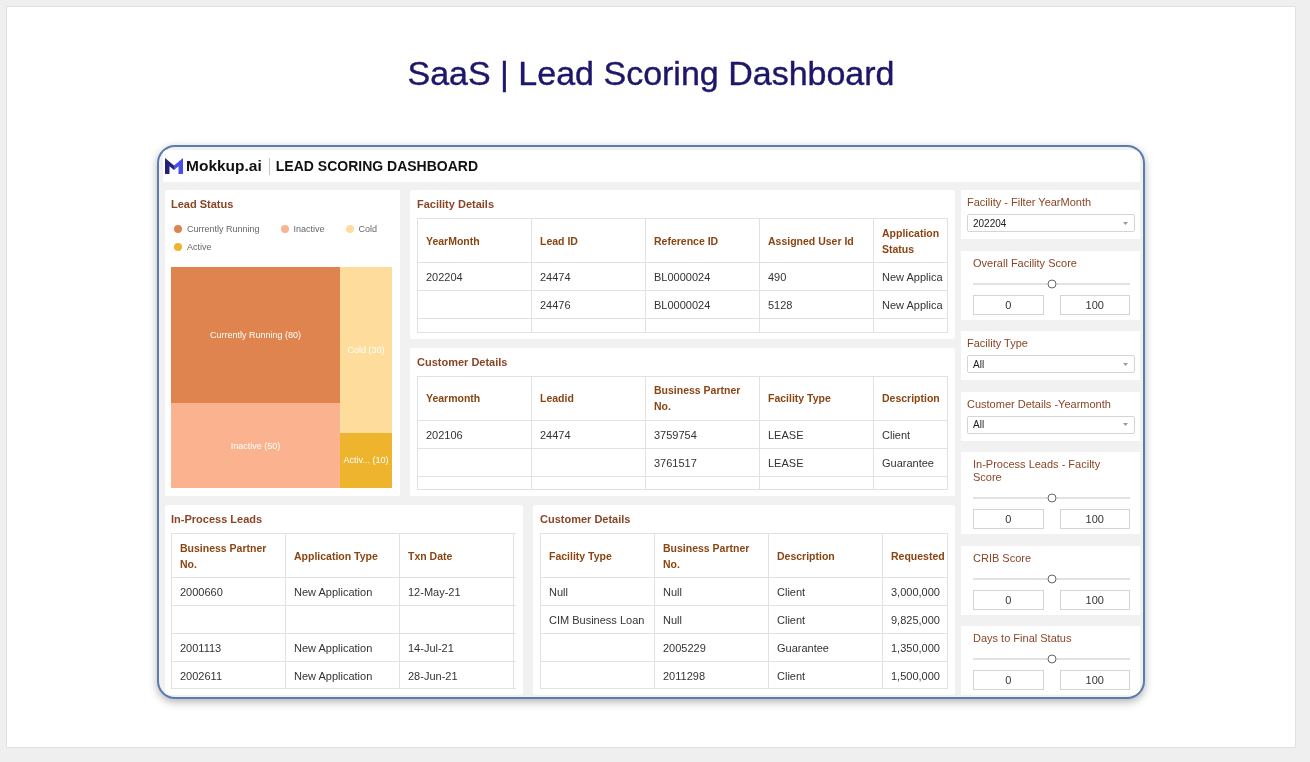 This screenshot has height=762, width=1310. Describe the element at coordinates (712, 675) in the screenshot. I see `table-cell: 2011298` at that location.